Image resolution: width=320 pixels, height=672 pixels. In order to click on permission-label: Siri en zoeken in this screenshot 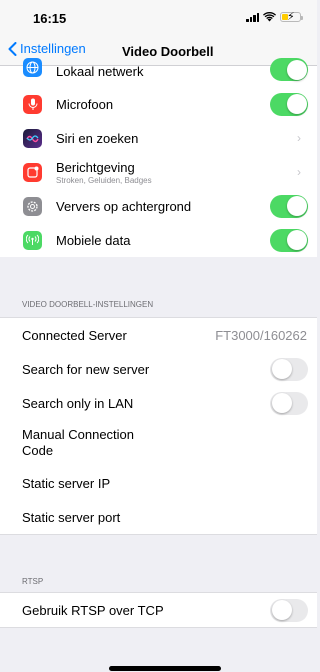, I will do `click(97, 138)`.